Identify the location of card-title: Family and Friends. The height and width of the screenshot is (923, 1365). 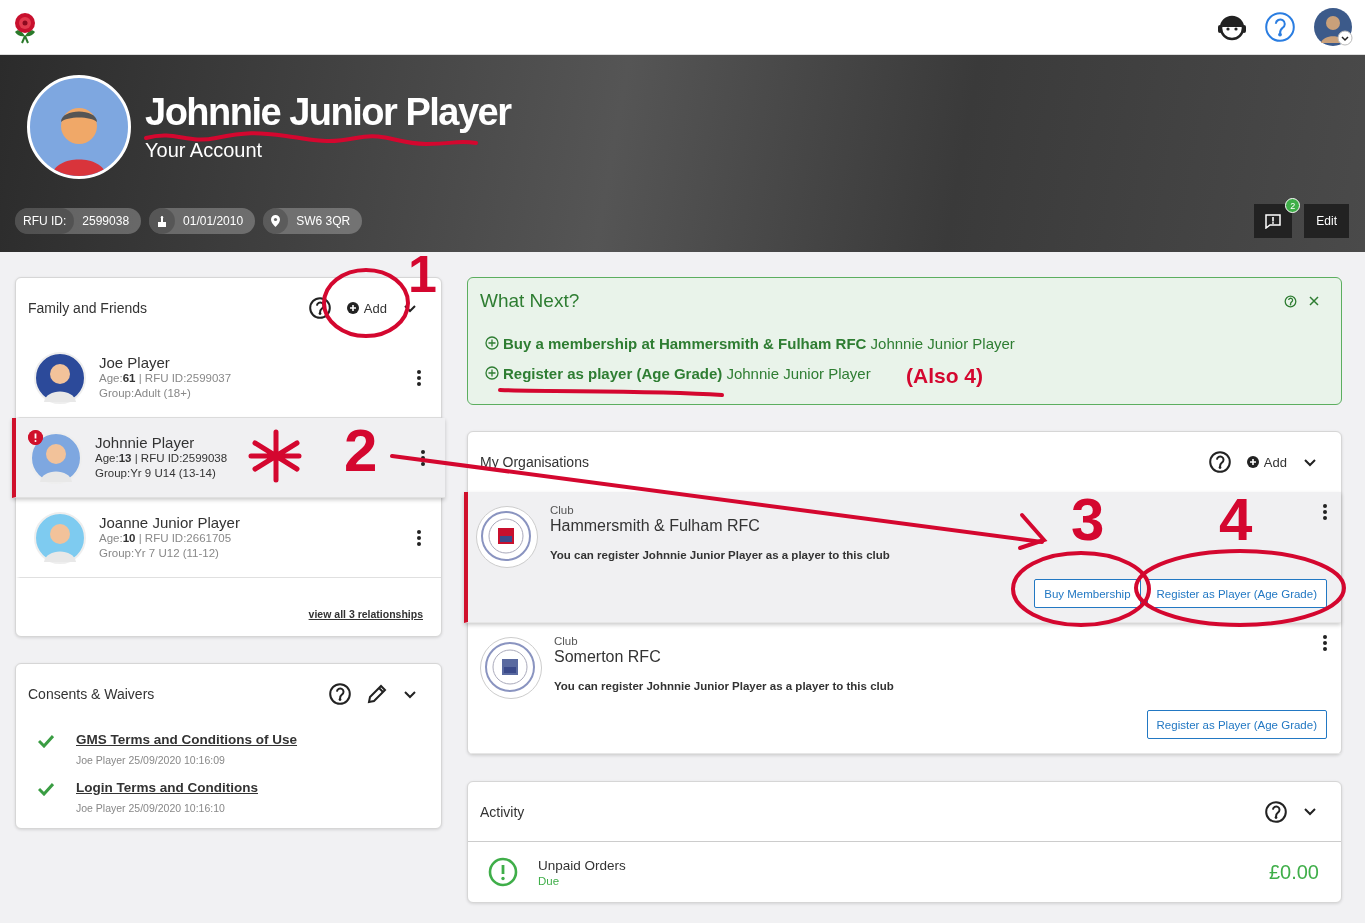
(88, 308).